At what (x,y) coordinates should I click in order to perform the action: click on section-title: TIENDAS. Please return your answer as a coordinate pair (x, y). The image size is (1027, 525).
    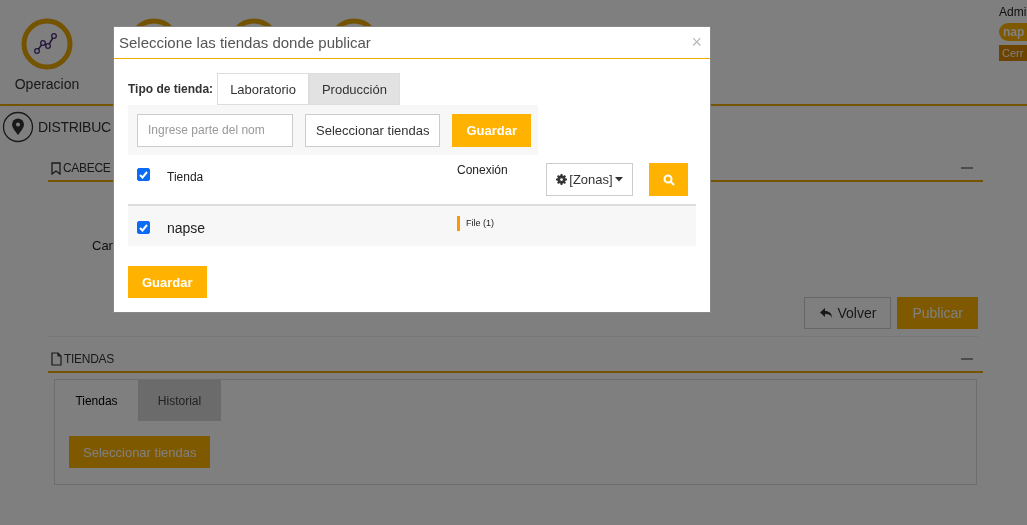
    Looking at the image, I should click on (89, 359).